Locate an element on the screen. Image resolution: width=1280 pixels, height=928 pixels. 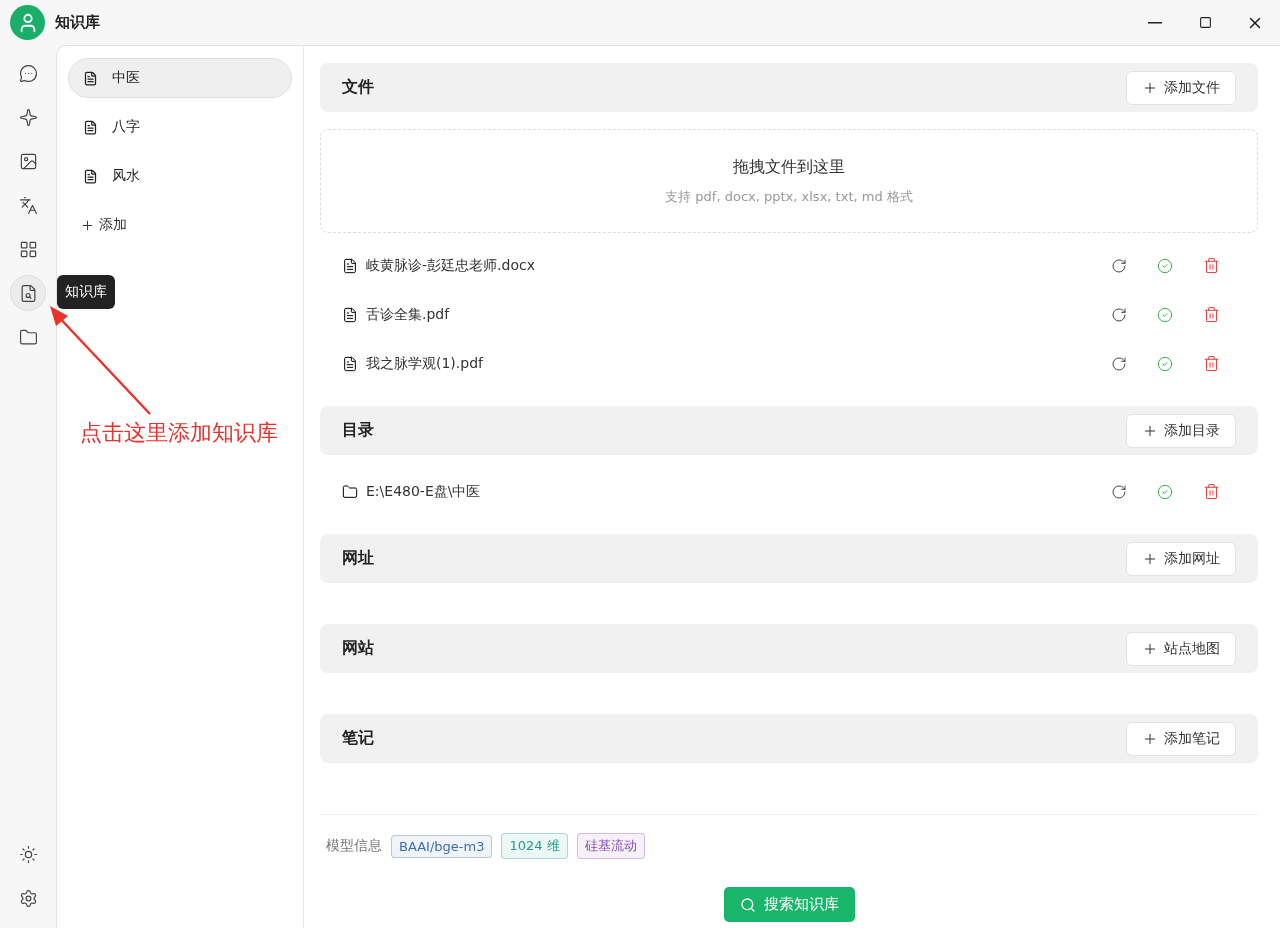
sparkle-icon is located at coordinates (28, 117).